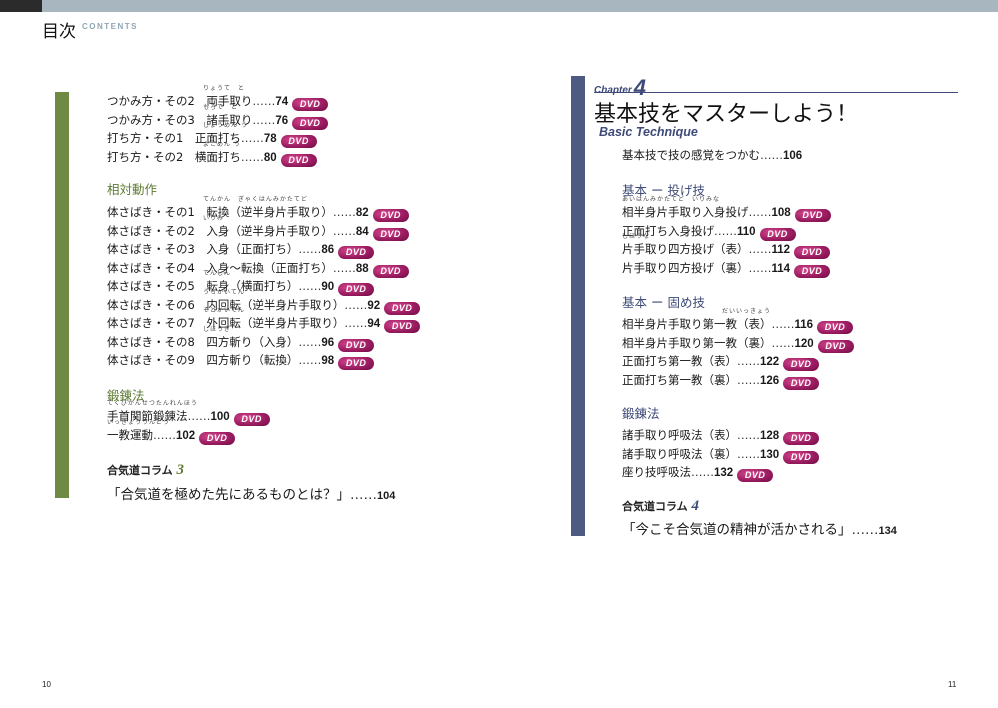 This screenshot has width=998, height=708. Describe the element at coordinates (264, 320) in the screenshot. I see `toc-entry: そとかいてん 体さばき・その7 外回転（逆半身片手取り）……94 DVD` at that location.